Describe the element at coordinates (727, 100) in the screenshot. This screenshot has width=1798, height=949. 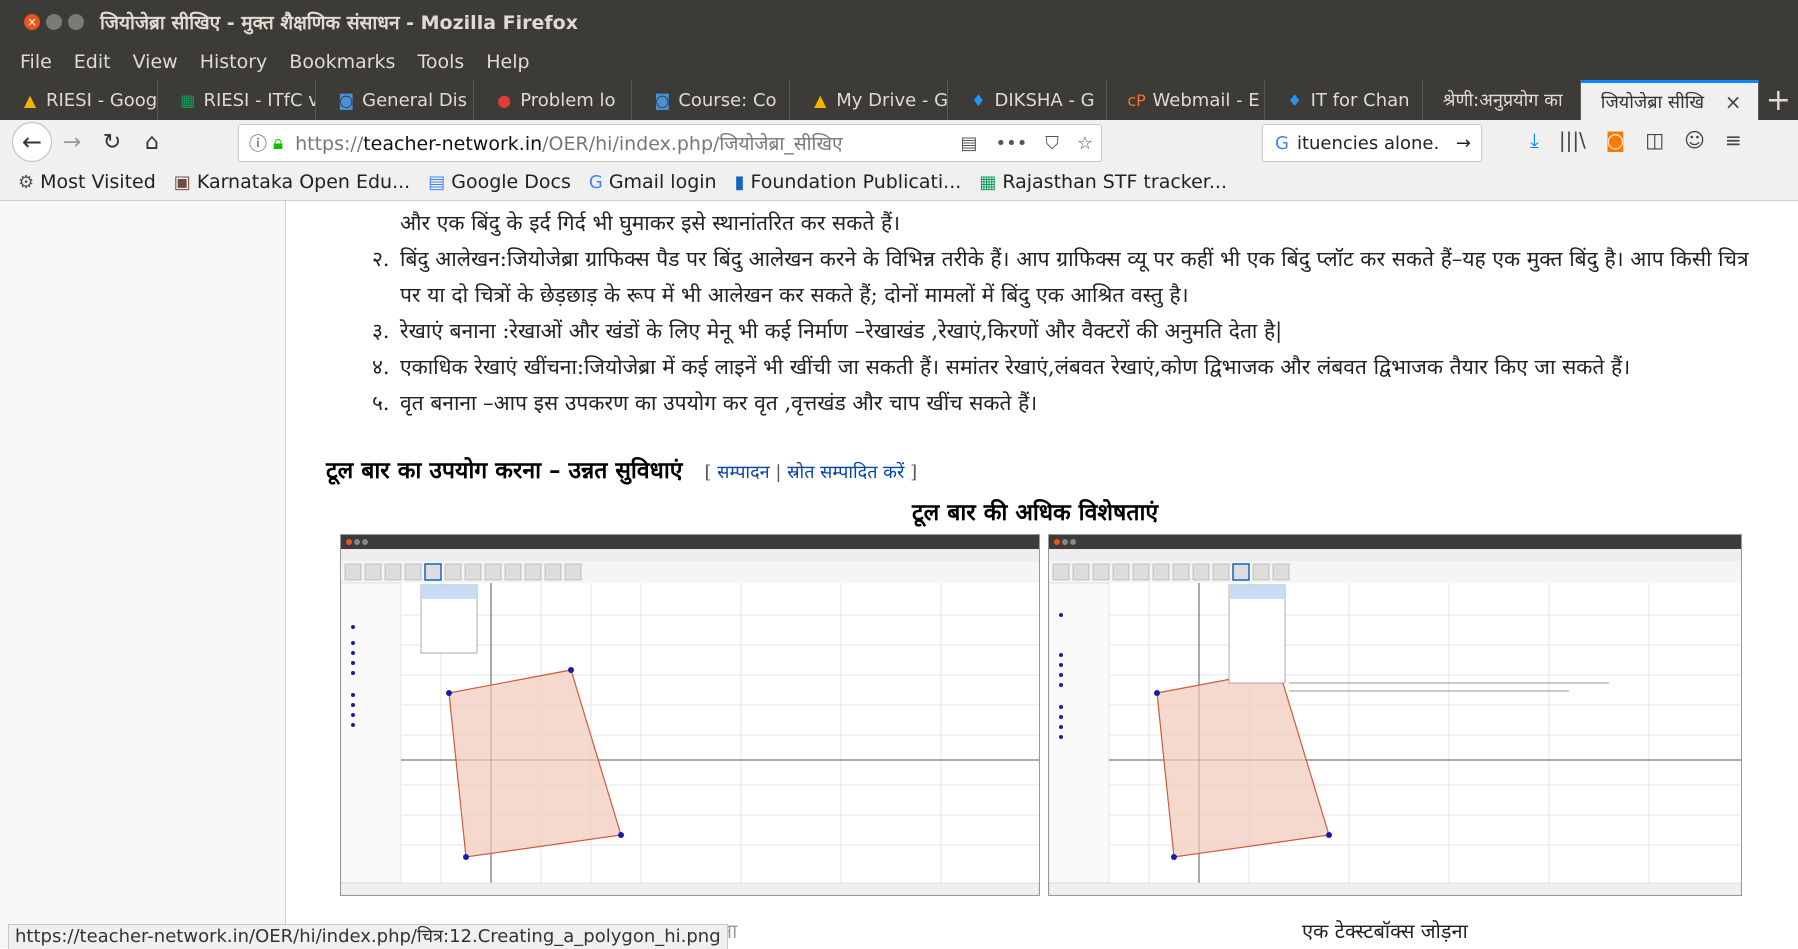
I see `tab-title: Course: Co` at that location.